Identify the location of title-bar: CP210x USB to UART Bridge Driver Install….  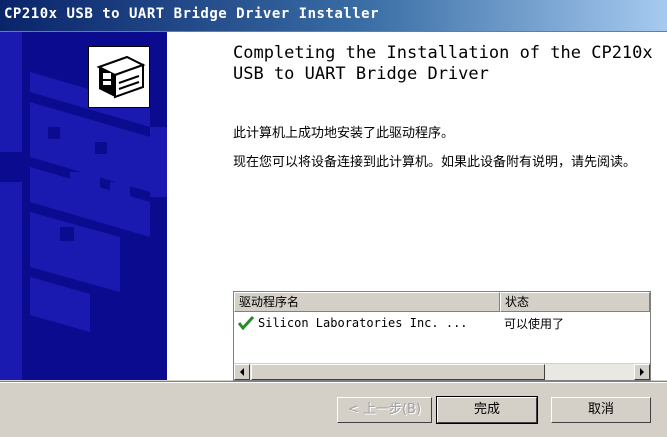
(333, 16).